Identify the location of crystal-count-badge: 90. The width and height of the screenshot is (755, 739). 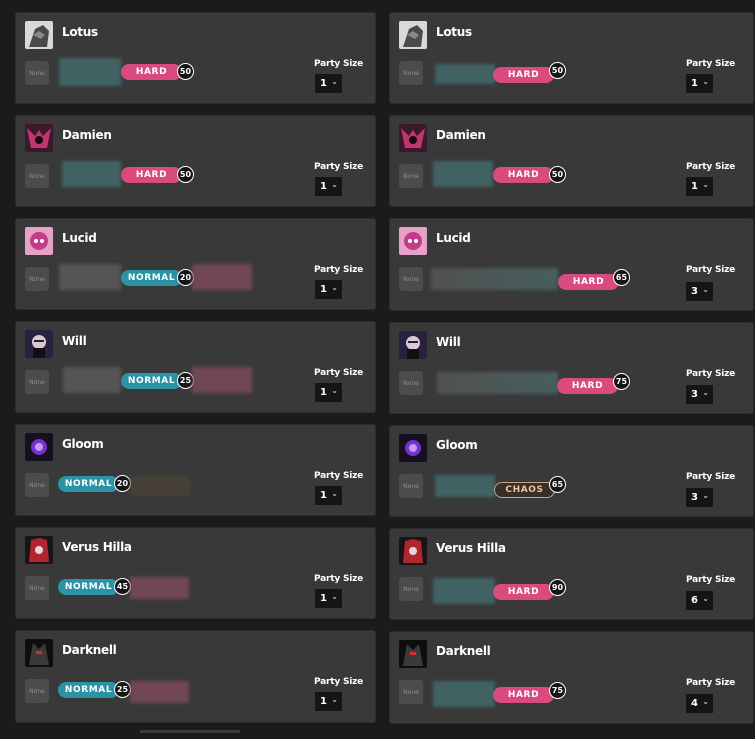
(557, 587).